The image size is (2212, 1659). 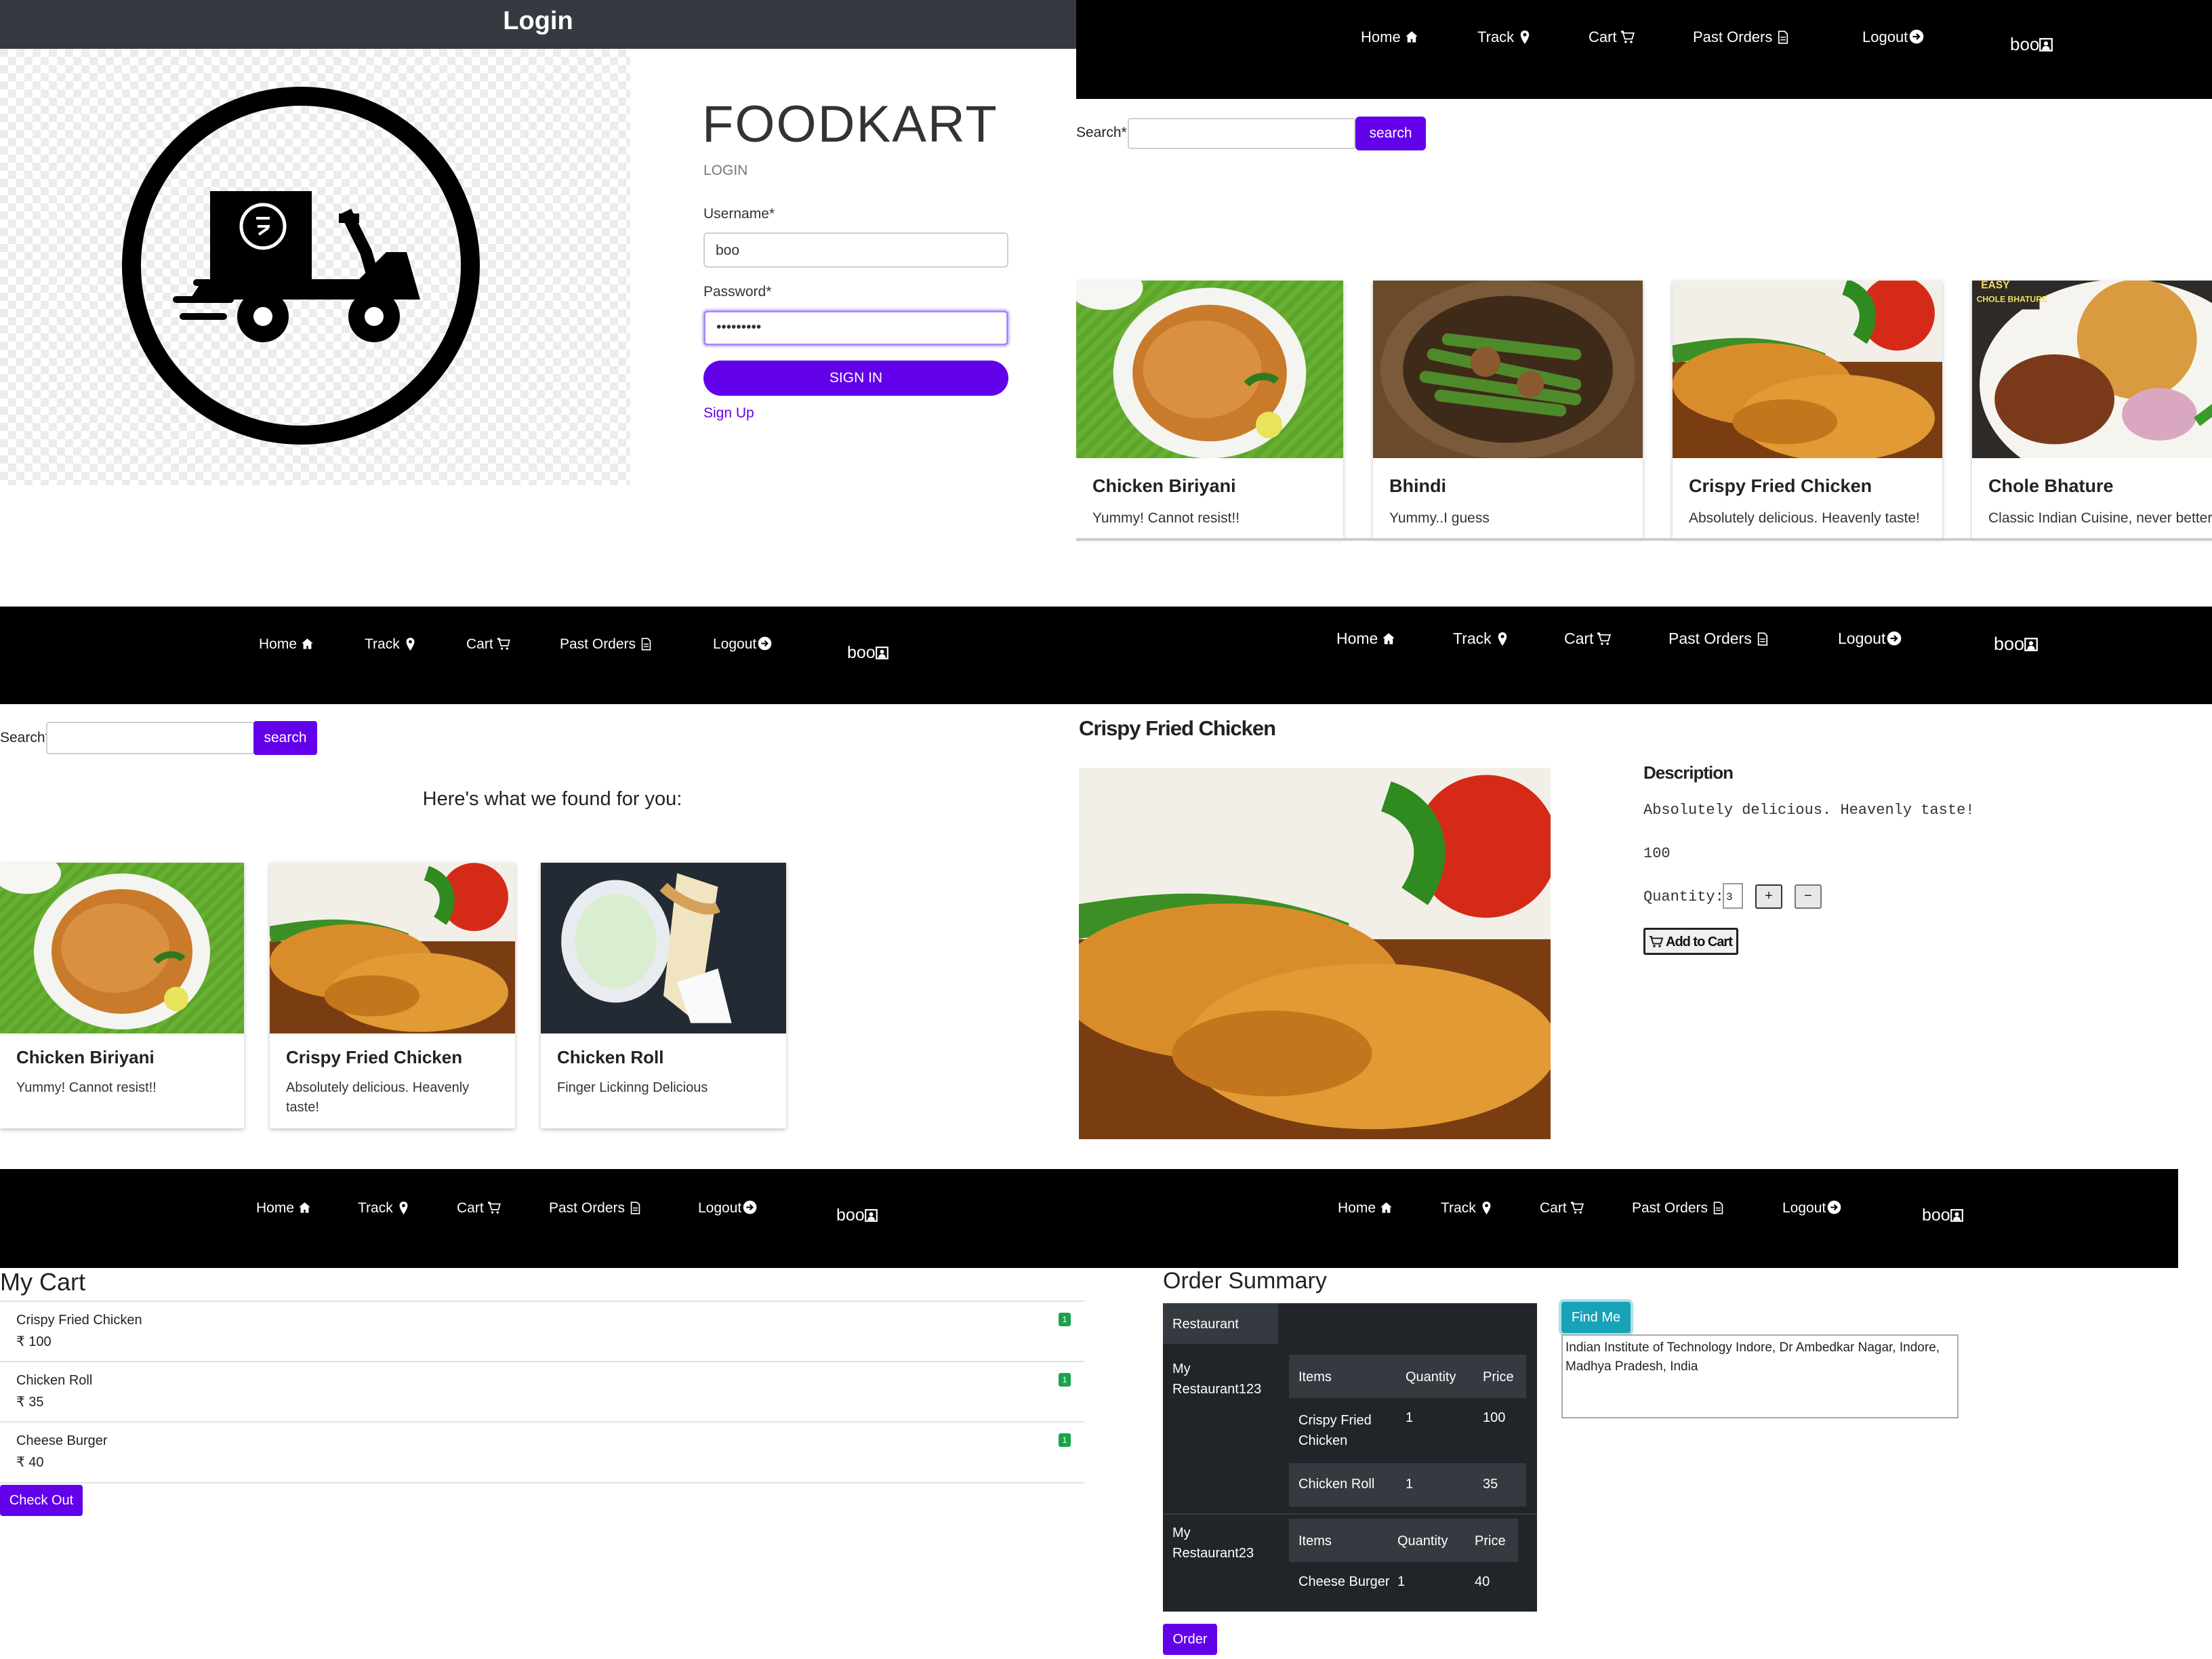 I want to click on item-price: 35, so click(x=1490, y=1484).